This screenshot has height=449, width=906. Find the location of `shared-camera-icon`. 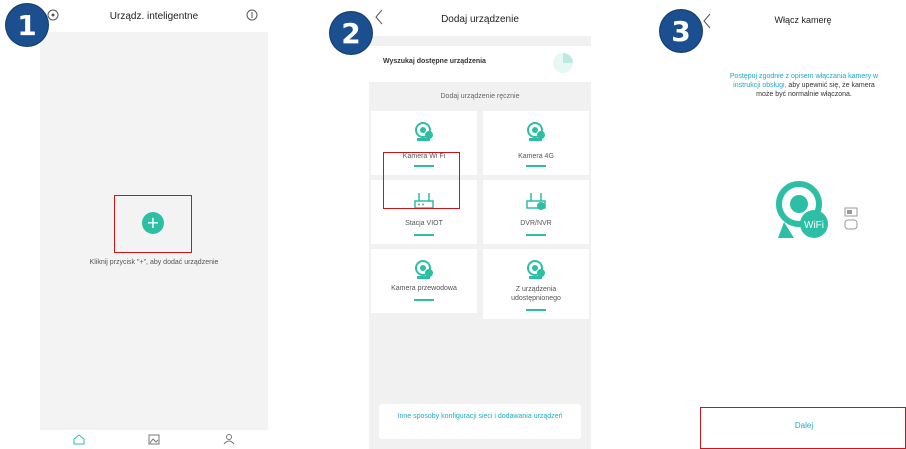

shared-camera-icon is located at coordinates (536, 269).